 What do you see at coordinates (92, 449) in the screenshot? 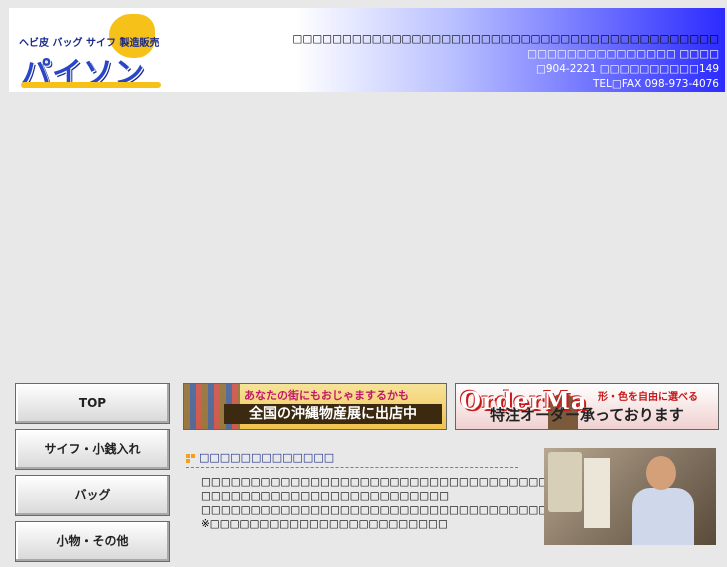
I see `nav-wallets-button: サイフ・小銭入れ` at bounding box center [92, 449].